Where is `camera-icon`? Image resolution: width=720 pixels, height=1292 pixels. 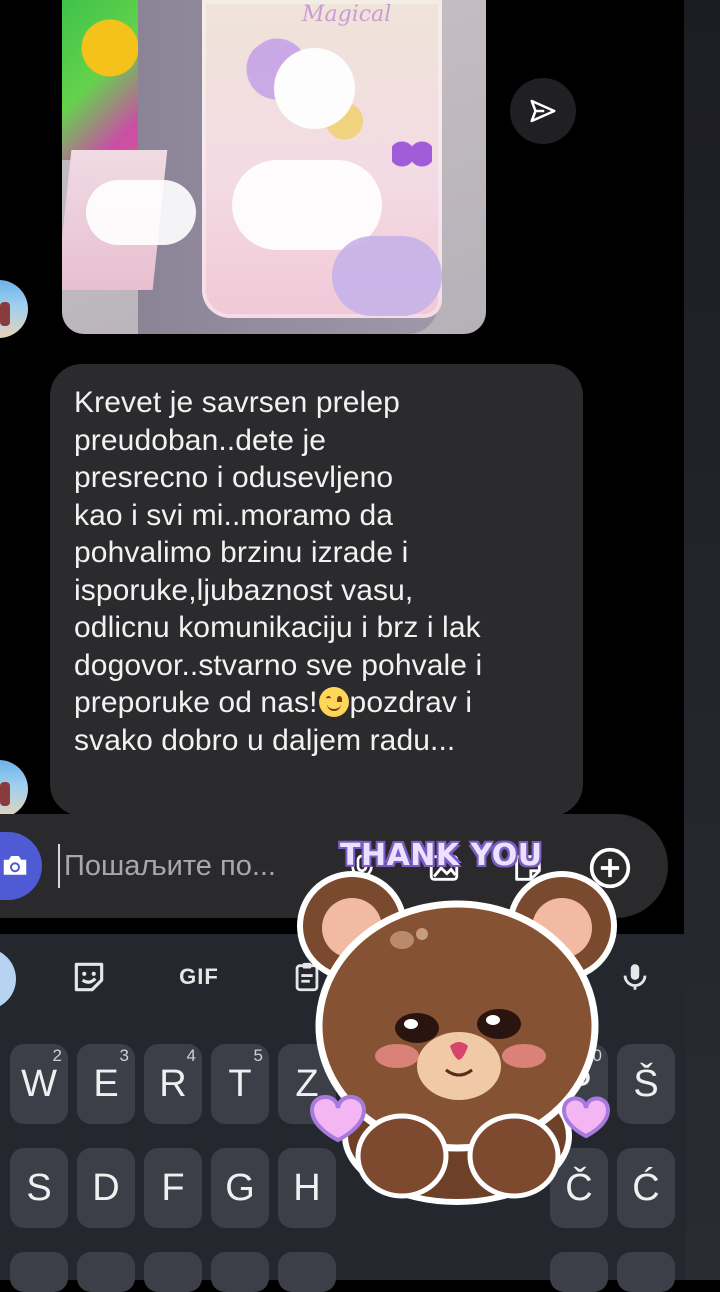
camera-icon is located at coordinates (15, 865).